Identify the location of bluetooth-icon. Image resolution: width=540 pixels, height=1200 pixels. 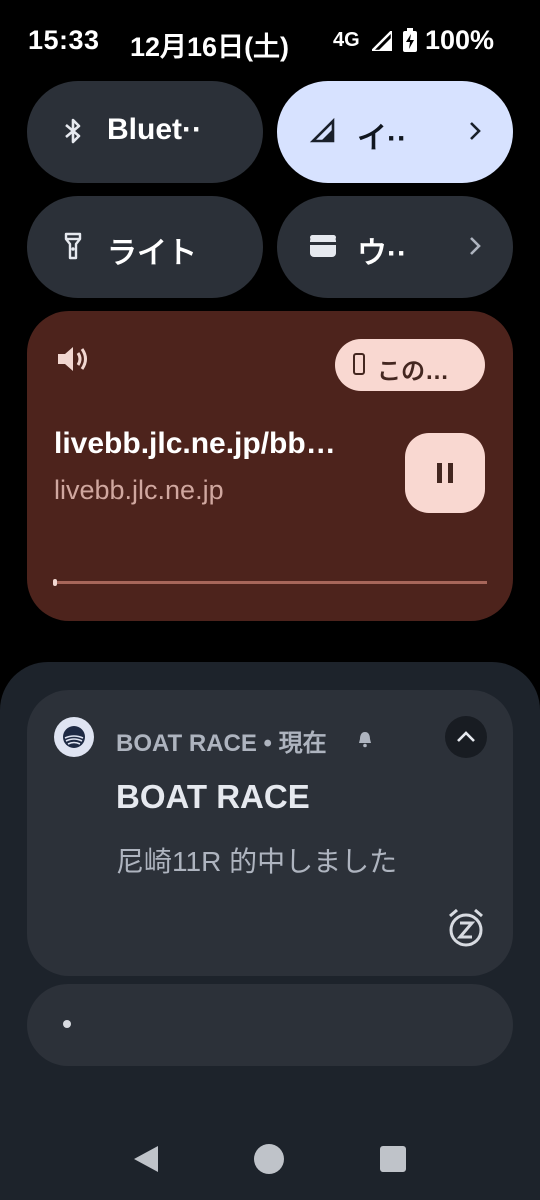
(73, 131).